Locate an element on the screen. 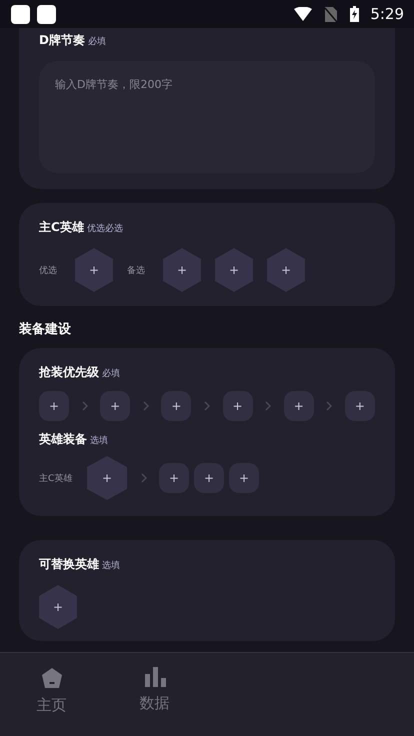 This screenshot has width=414, height=736. required-tag: 优选必选 is located at coordinates (104, 228).